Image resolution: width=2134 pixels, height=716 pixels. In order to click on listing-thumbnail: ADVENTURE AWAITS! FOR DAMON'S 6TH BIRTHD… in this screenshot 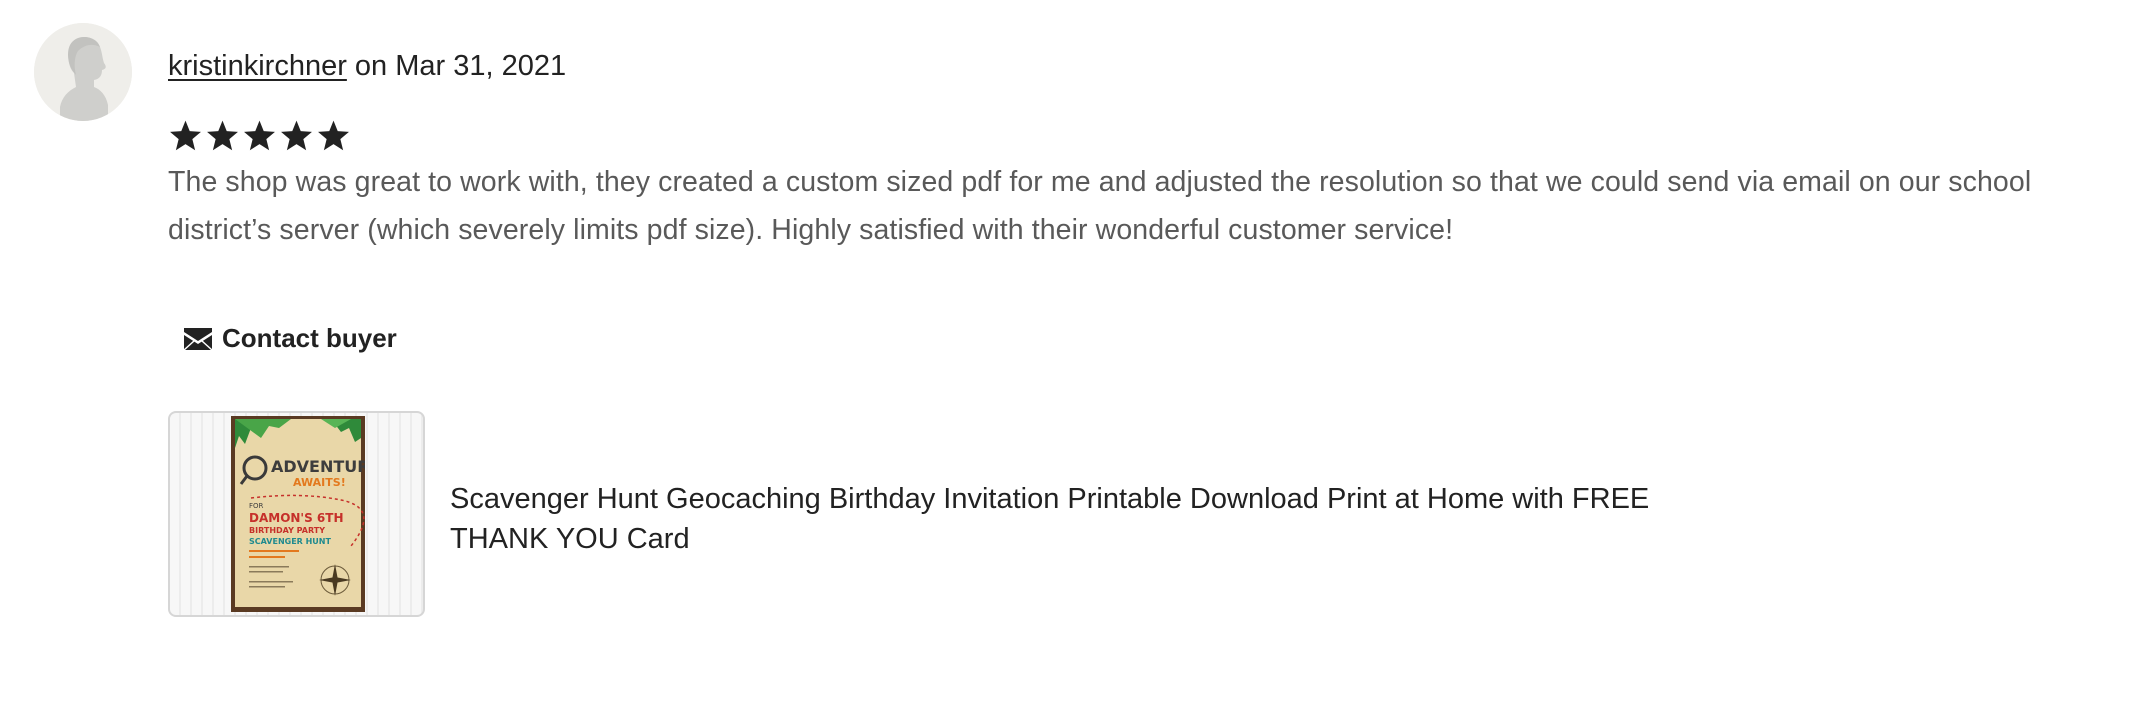, I will do `click(296, 514)`.